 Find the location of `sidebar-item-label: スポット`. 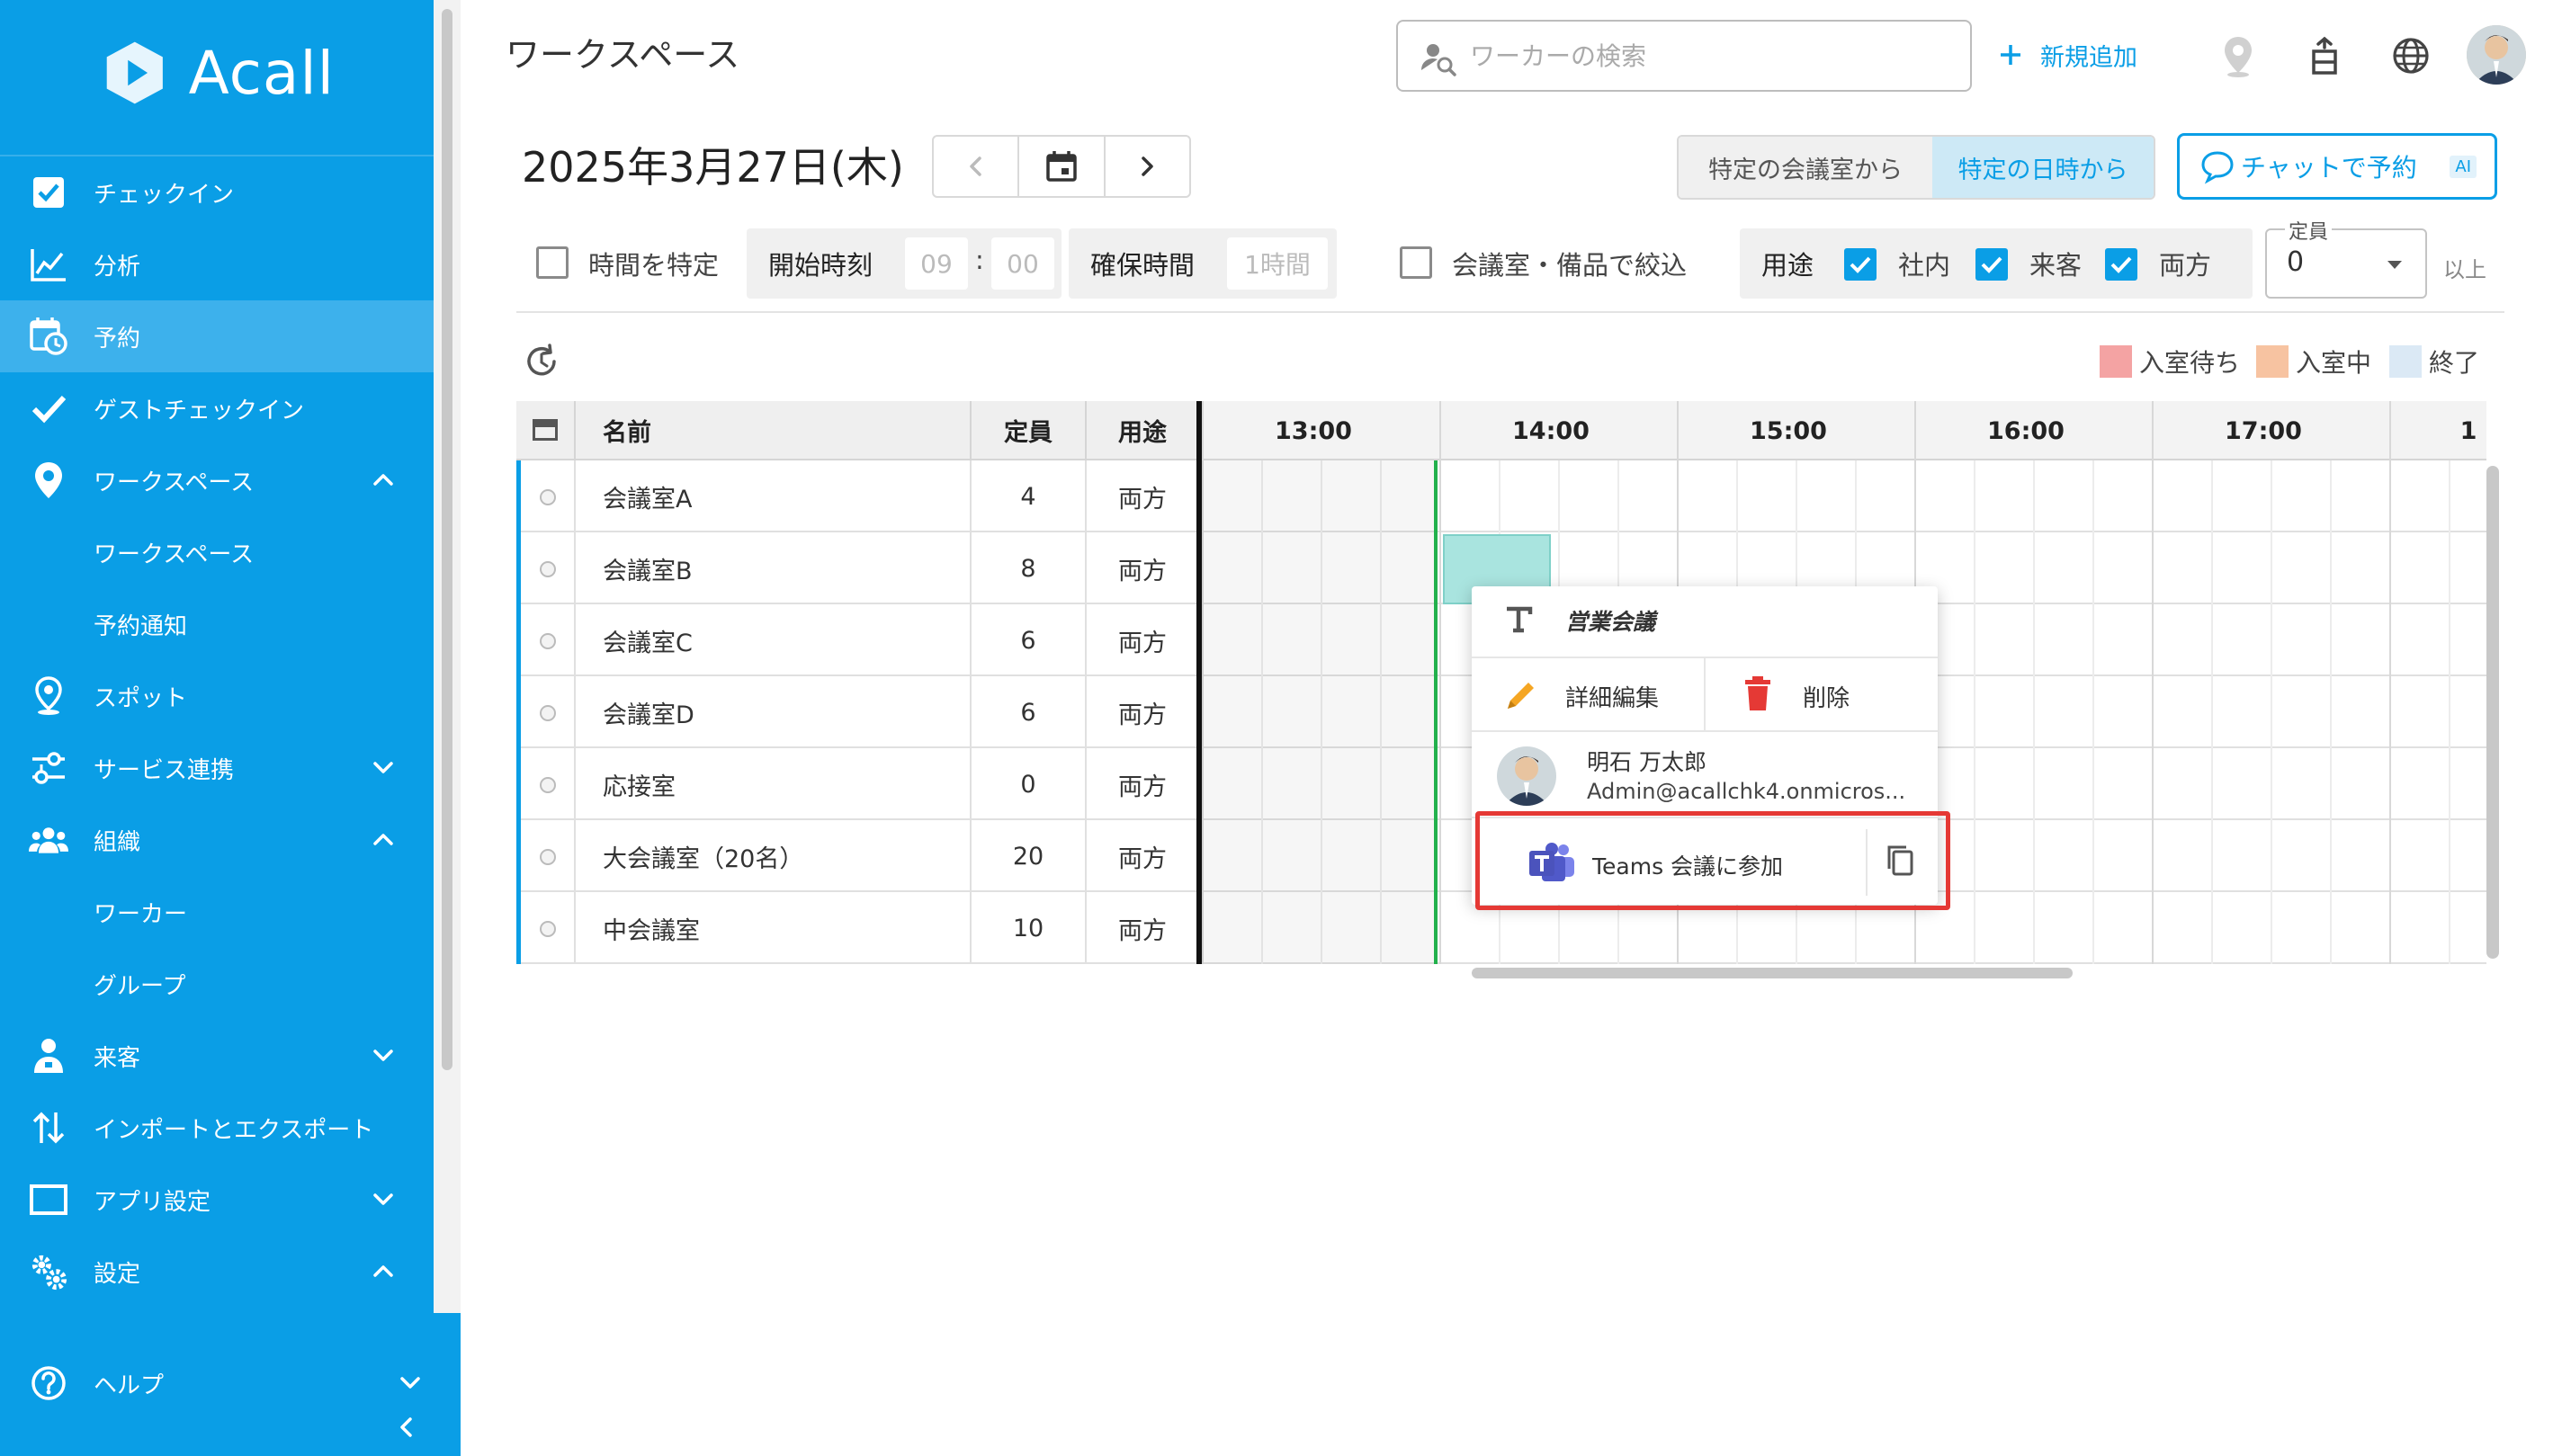

sidebar-item-label: スポット is located at coordinates (141, 698).